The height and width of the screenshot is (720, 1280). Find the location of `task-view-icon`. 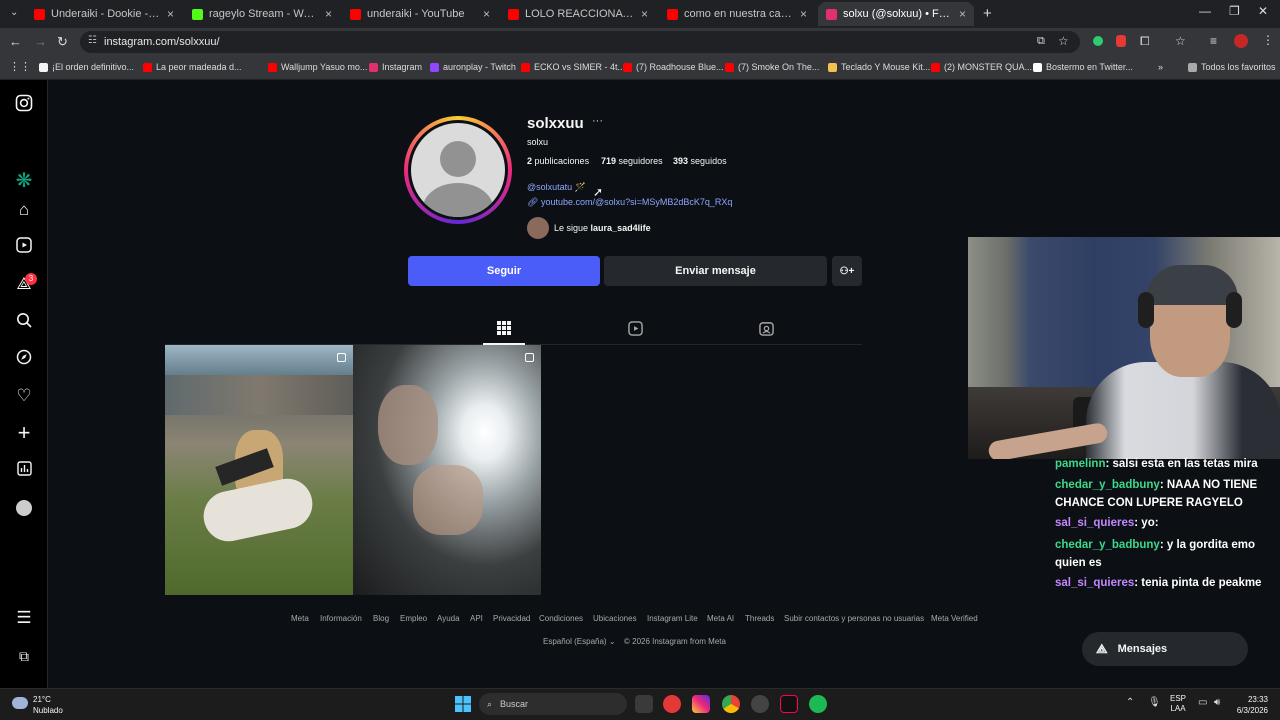

task-view-icon is located at coordinates (644, 704).